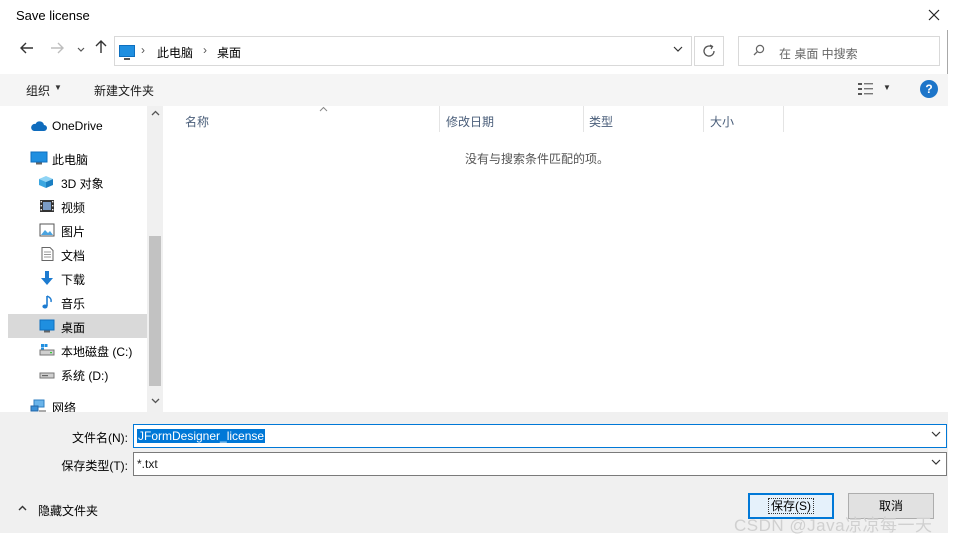 The width and height of the screenshot is (960, 540). Describe the element at coordinates (175, 52) in the screenshot. I see `breadcrumb-this-pc: 此电脑` at that location.